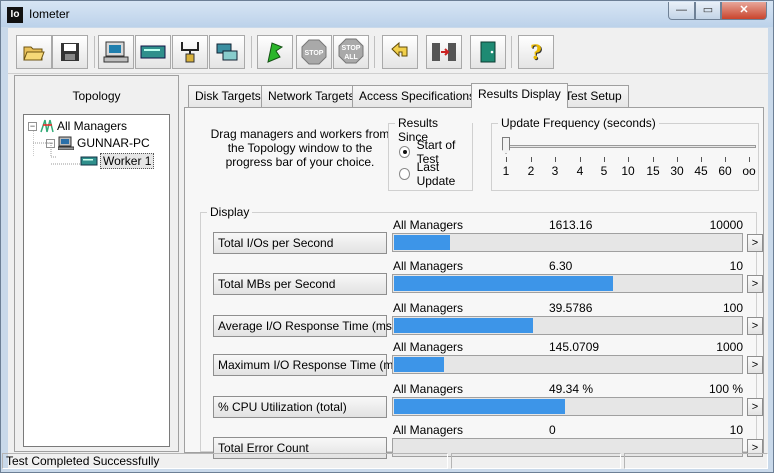 The image size is (774, 473). Describe the element at coordinates (96, 280) in the screenshot. I see `topology-tree: − All Managers − GUNNAR-PC Worker 1` at that location.